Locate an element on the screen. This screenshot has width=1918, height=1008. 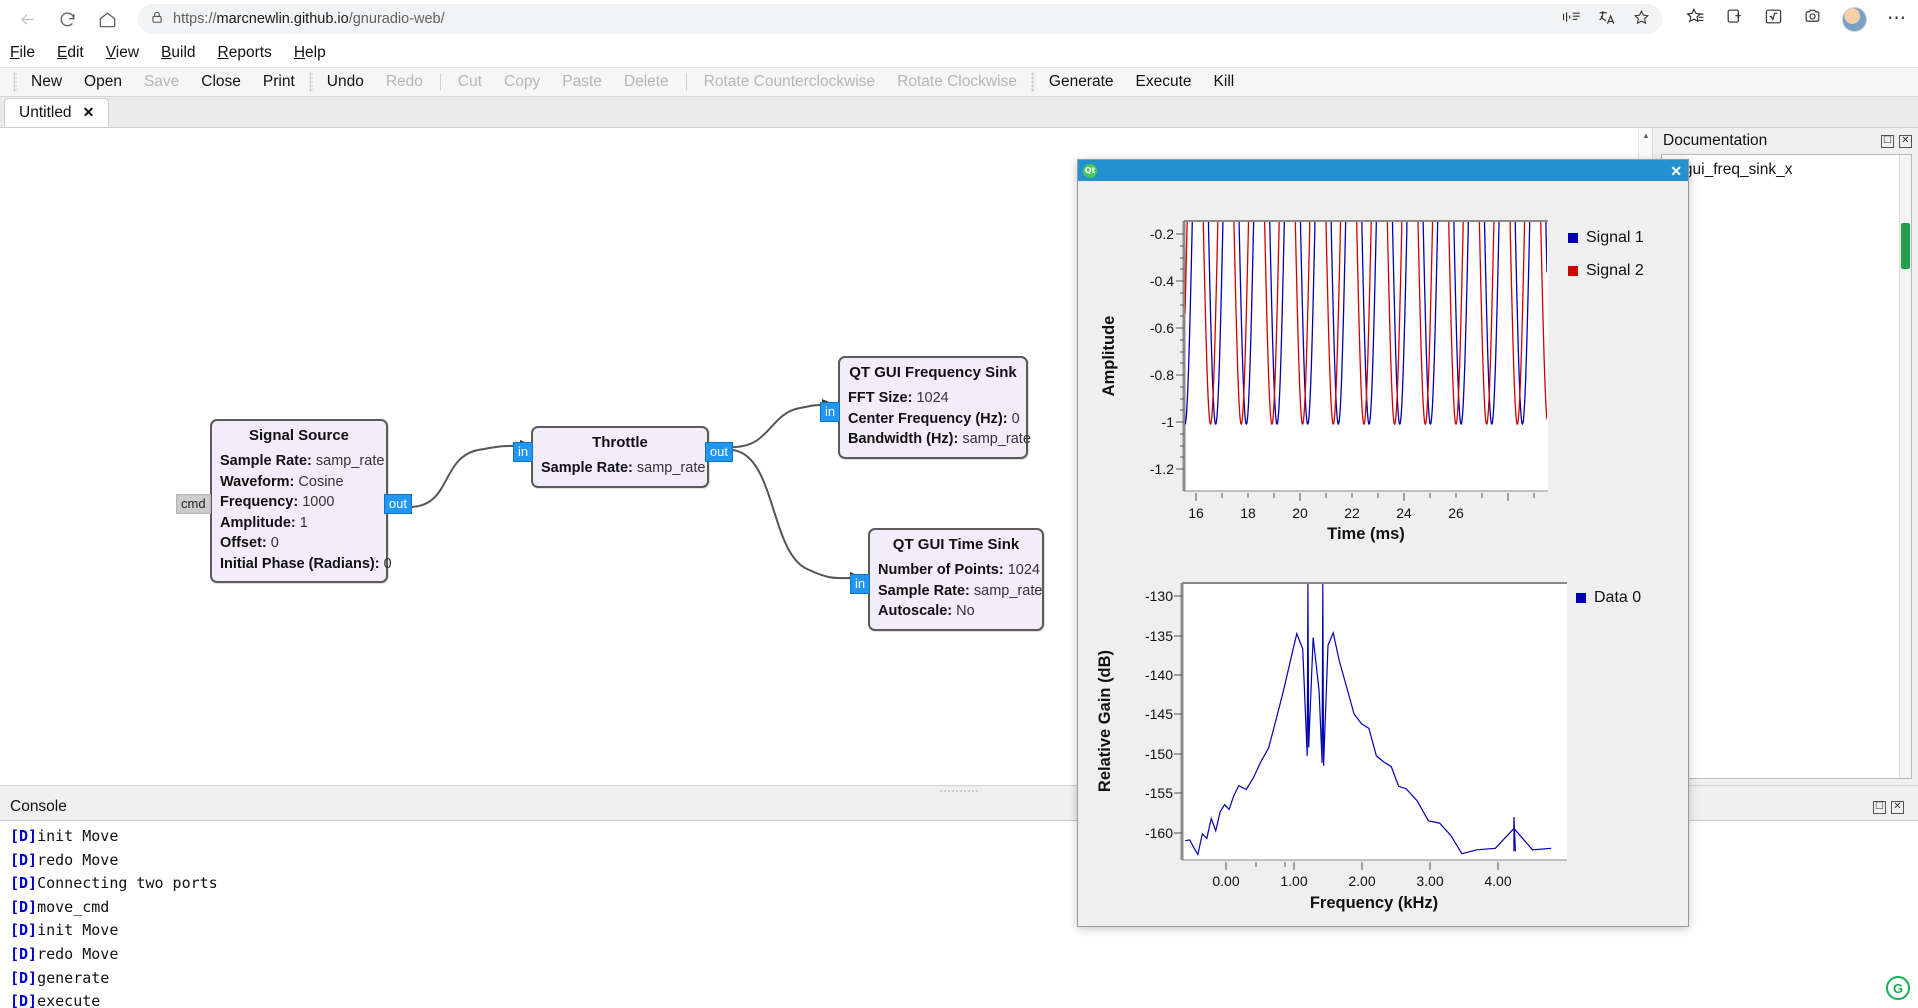
legend-item: Signal 2 is located at coordinates (1606, 271).